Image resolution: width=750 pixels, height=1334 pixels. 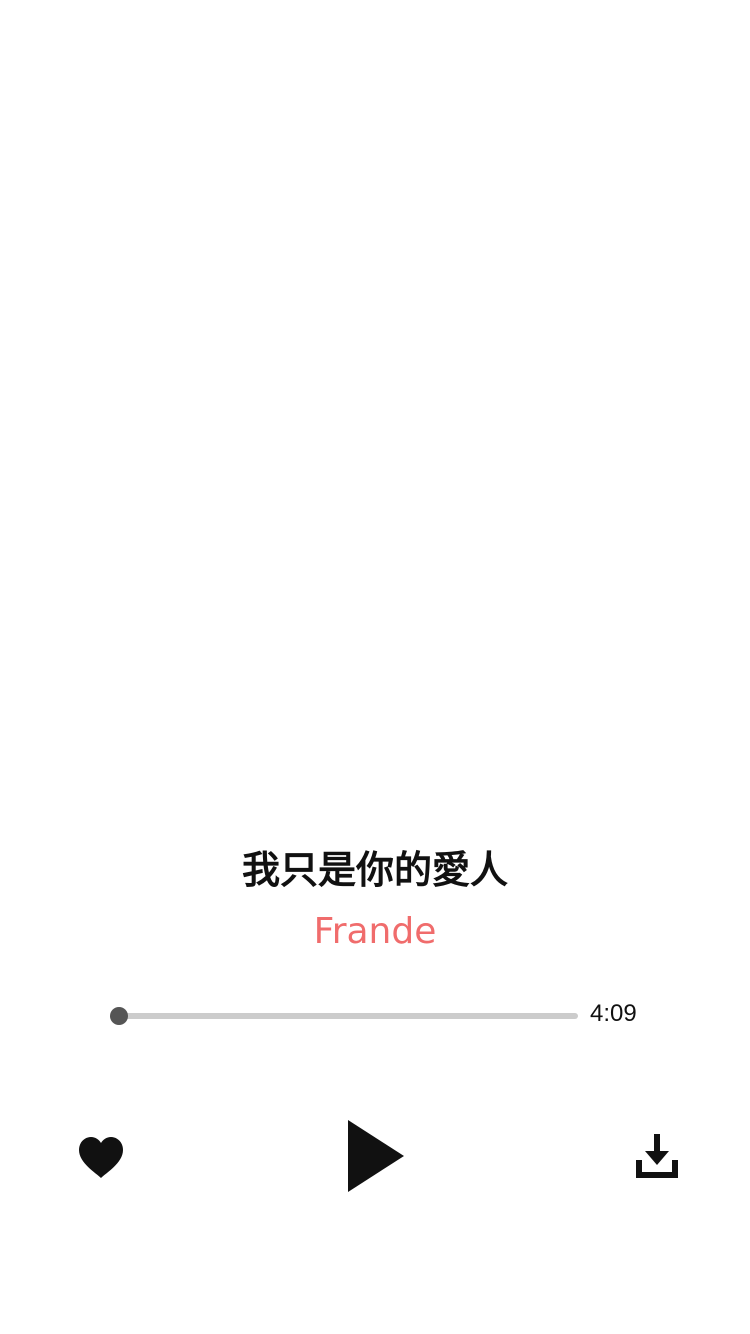 I want to click on progress-slider, so click(x=344, y=1016).